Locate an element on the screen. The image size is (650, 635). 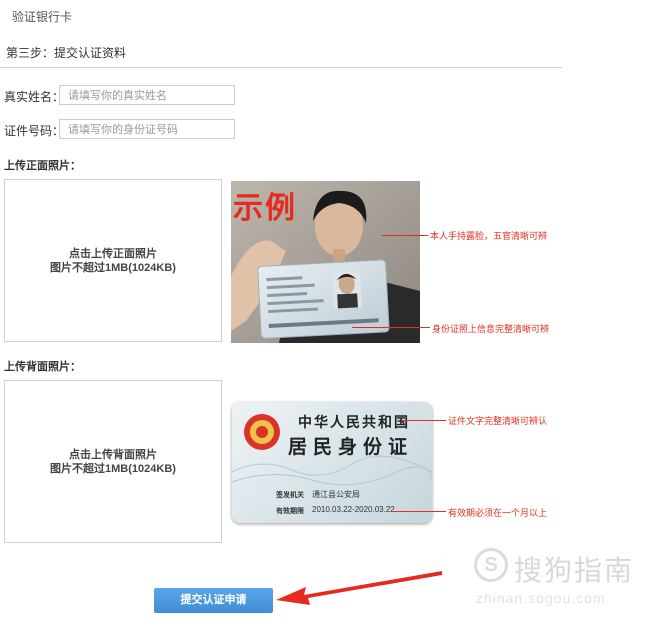
annotation-valid: 有效期必须在一个月以上 is located at coordinates (498, 513).